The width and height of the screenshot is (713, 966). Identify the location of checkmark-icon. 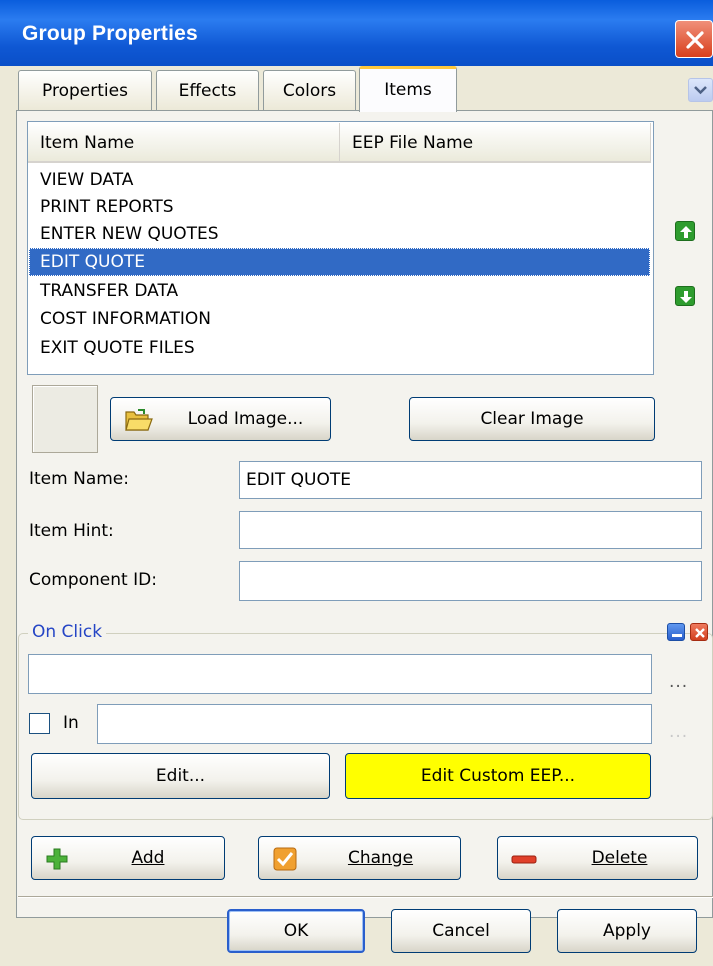
(285, 859).